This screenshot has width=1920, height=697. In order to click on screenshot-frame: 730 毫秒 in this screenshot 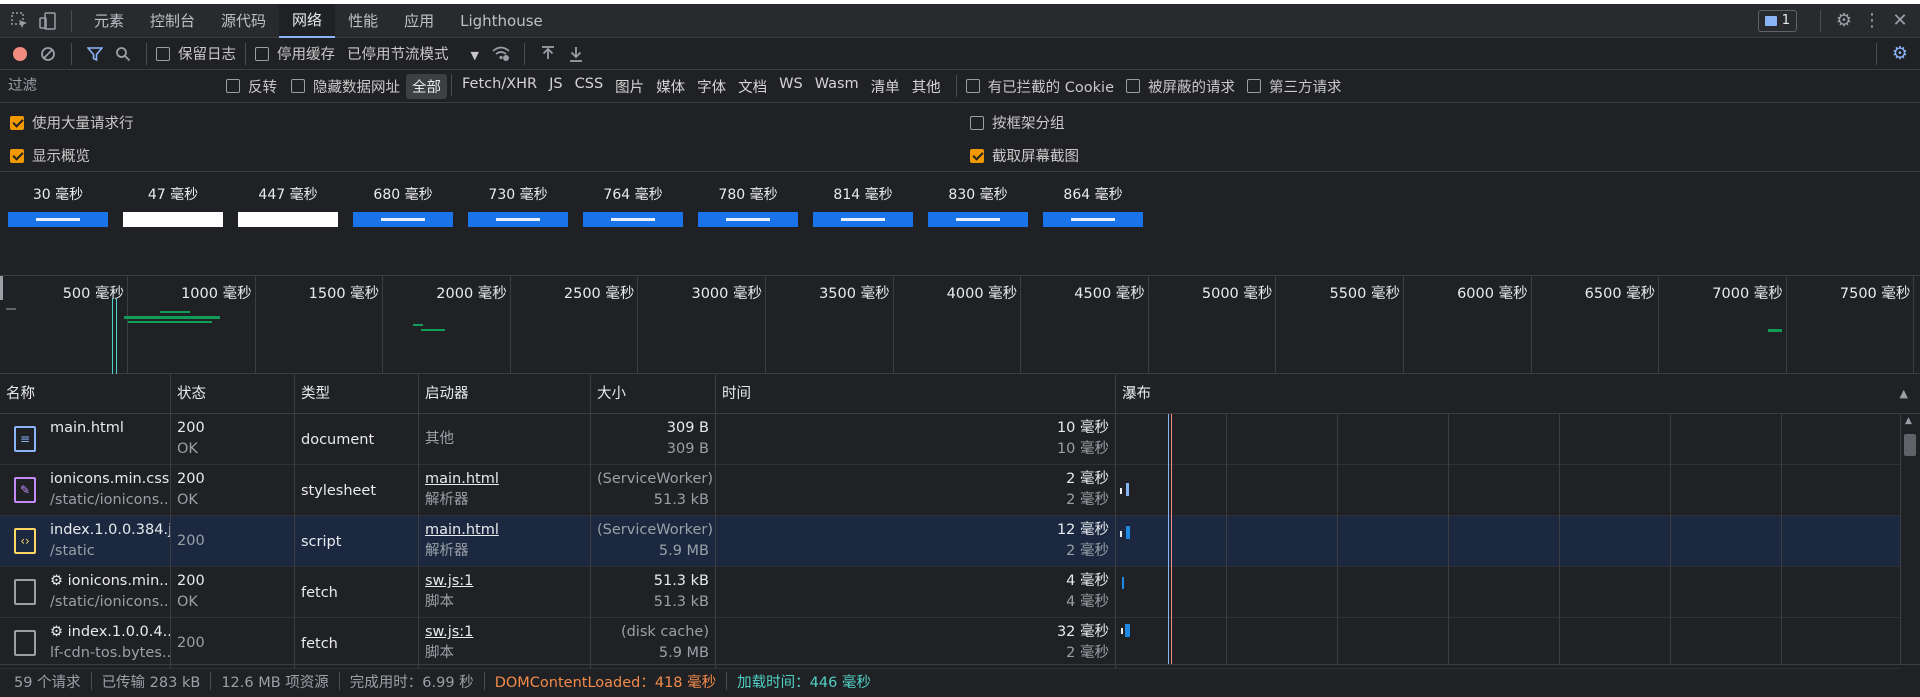, I will do `click(518, 205)`.